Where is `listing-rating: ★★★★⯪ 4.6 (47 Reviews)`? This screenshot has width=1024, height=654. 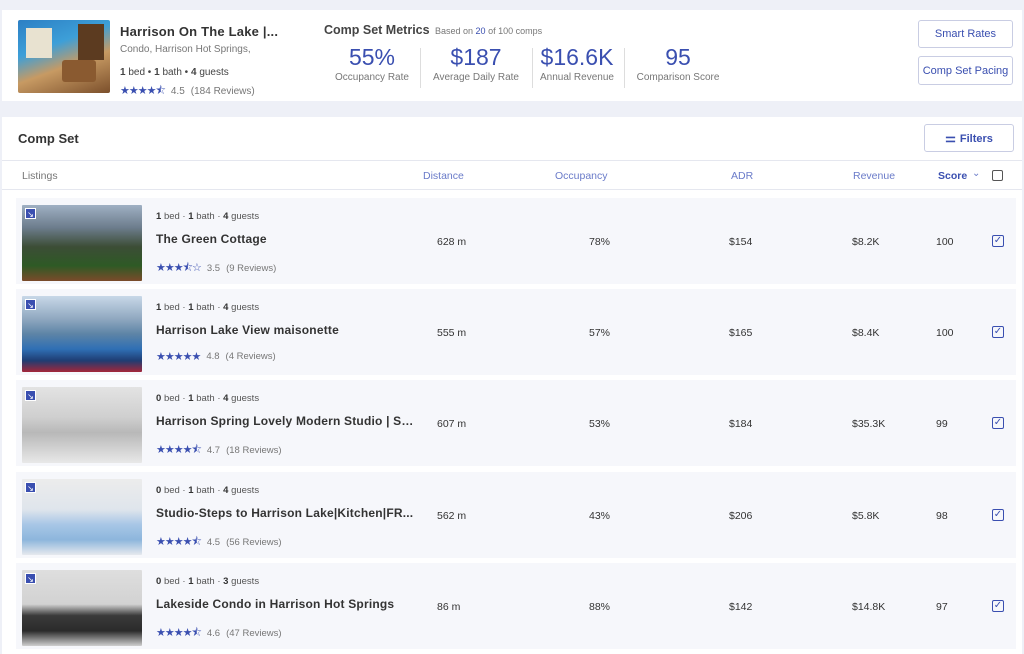 listing-rating: ★★★★⯪ 4.6 (47 Reviews) is located at coordinates (219, 633).